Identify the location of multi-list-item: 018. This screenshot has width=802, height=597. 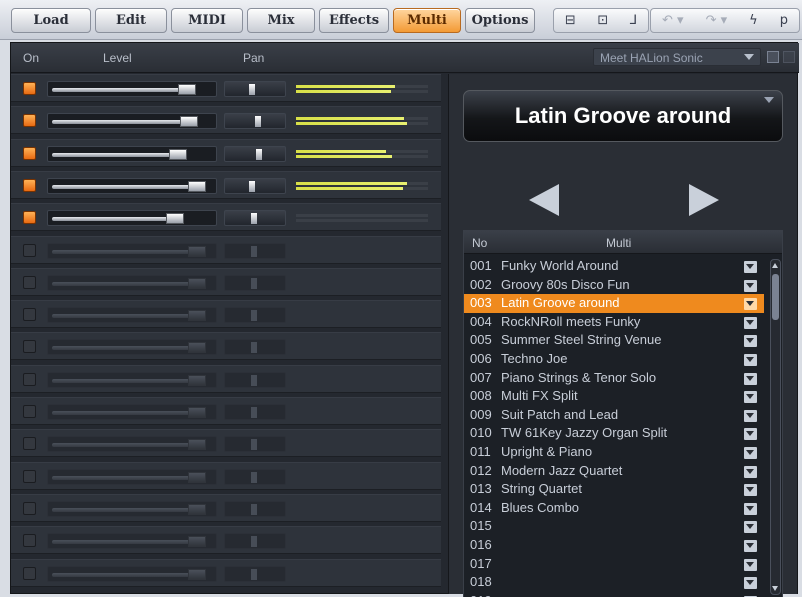
(614, 582).